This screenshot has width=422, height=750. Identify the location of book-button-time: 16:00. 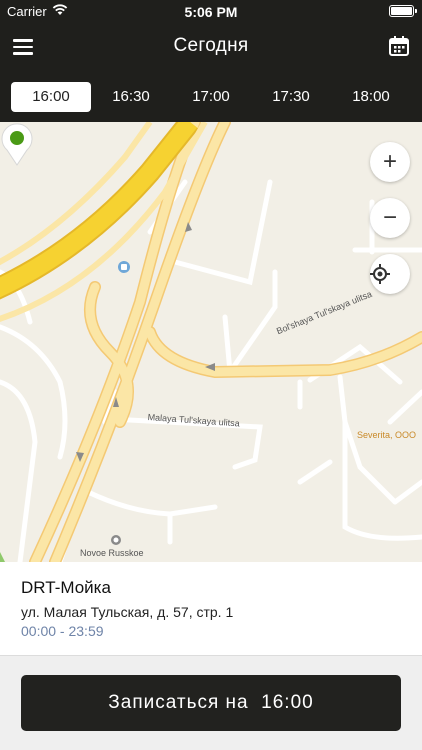
(287, 702).